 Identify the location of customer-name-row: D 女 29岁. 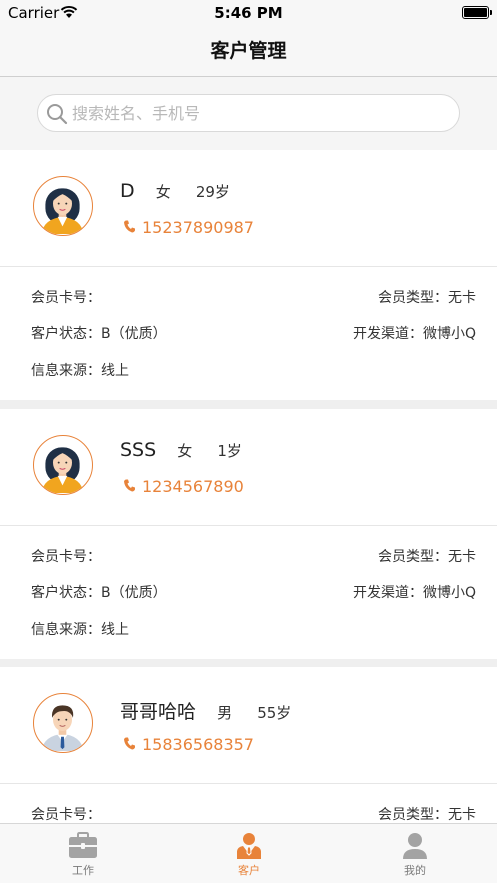
(175, 191).